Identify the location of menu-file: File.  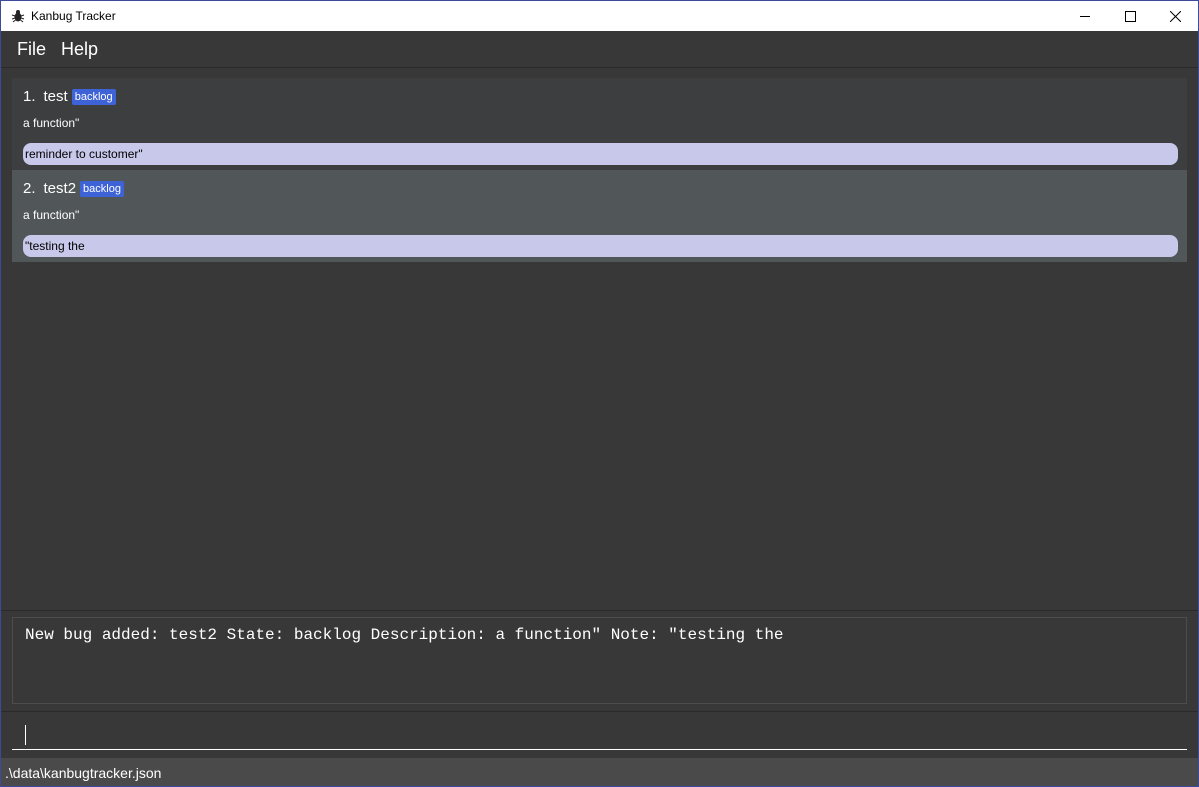
(31, 49).